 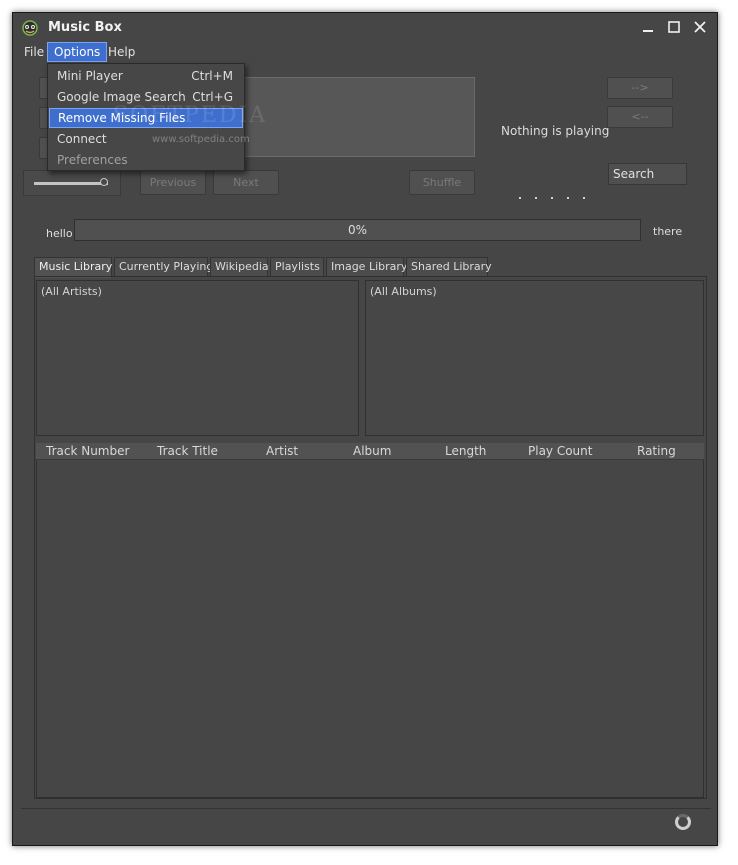 I want to click on tab-image-library: Image Library, so click(x=366, y=267).